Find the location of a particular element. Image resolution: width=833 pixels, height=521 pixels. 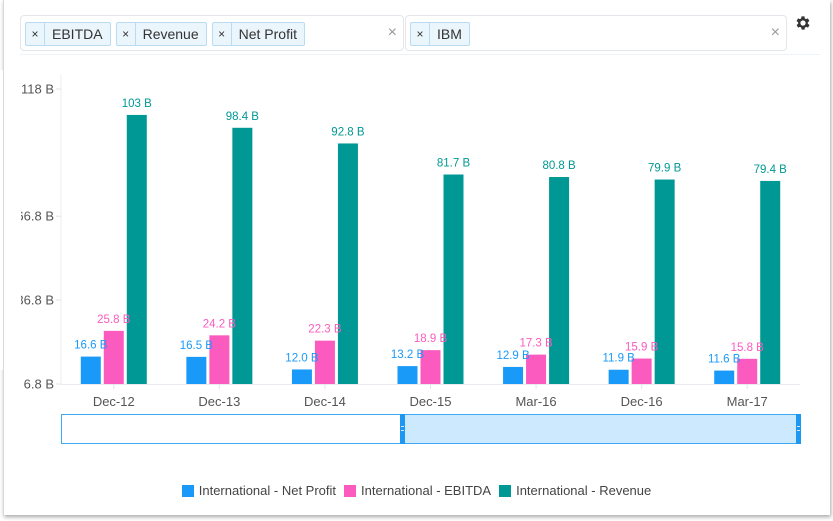

legend-item-net-profit: International - Net Profit is located at coordinates (259, 490).